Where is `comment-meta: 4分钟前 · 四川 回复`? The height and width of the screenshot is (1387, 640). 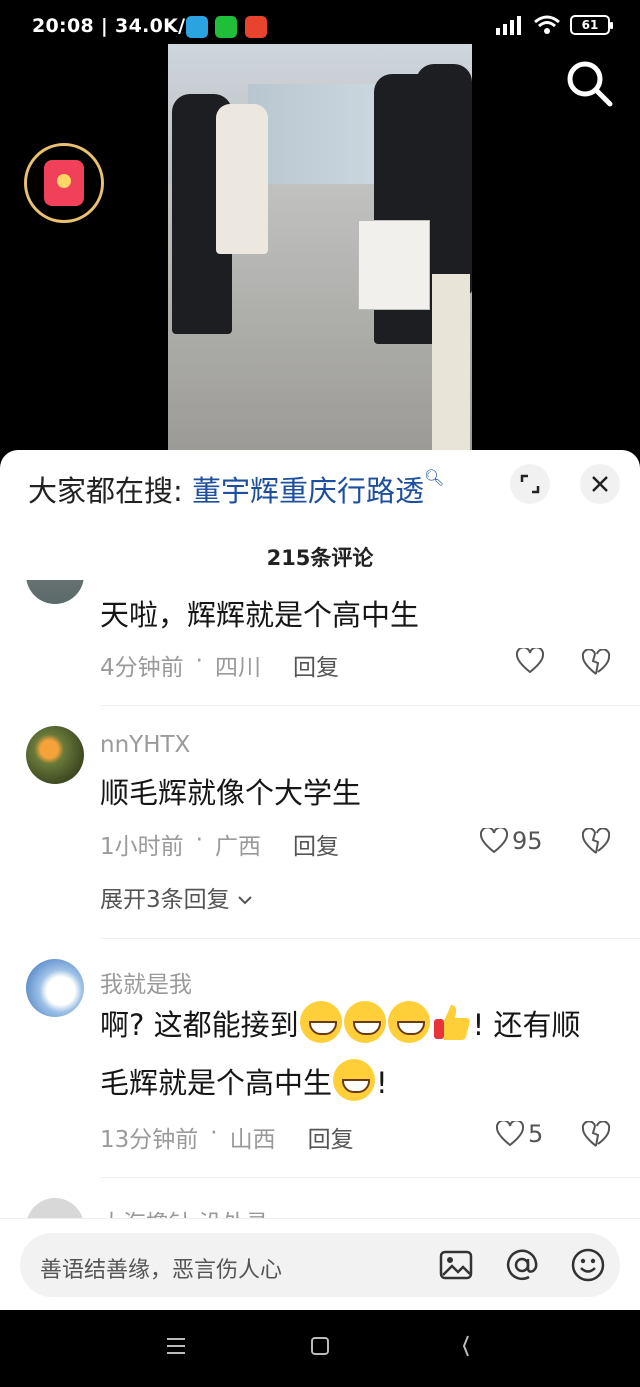 comment-meta: 4分钟前 · 四川 回复 is located at coordinates (219, 665).